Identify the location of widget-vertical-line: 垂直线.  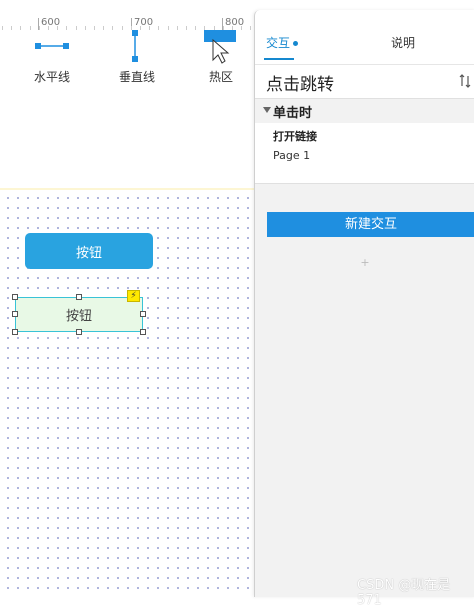
(137, 57).